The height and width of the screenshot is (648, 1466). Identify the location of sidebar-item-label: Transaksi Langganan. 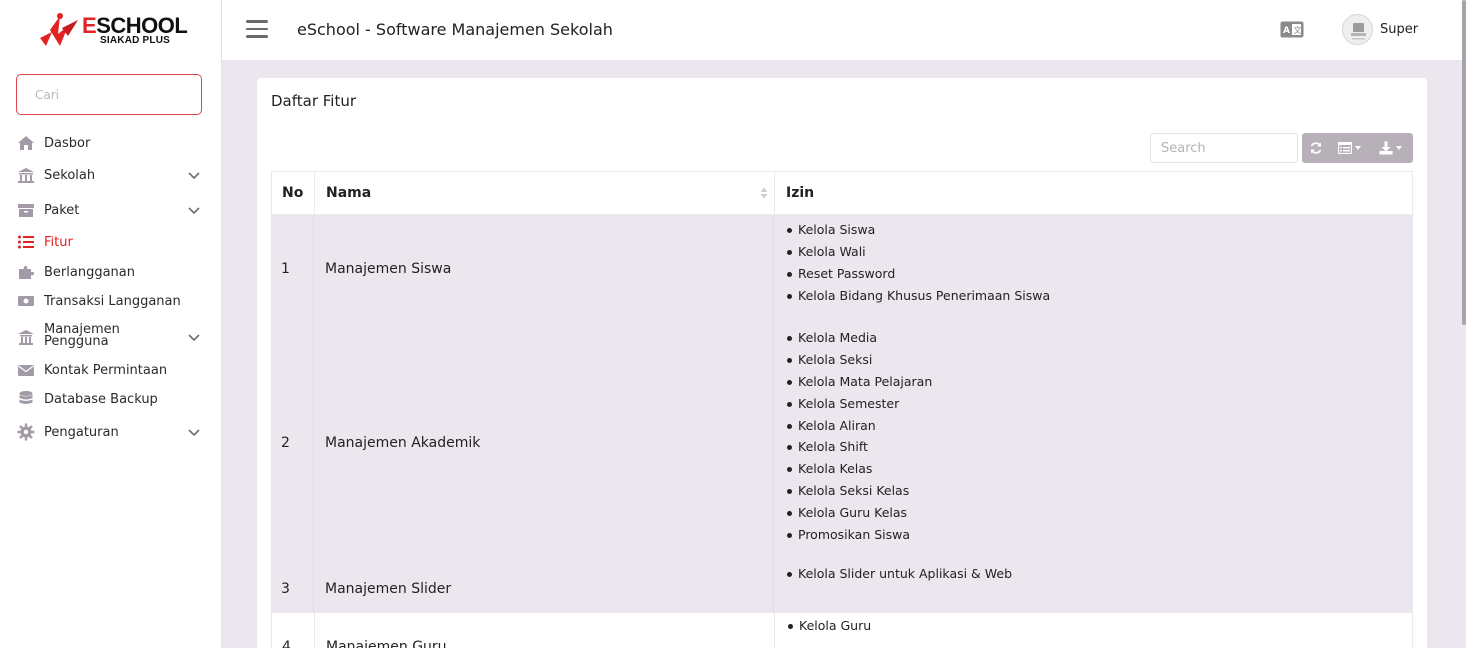
(112, 301).